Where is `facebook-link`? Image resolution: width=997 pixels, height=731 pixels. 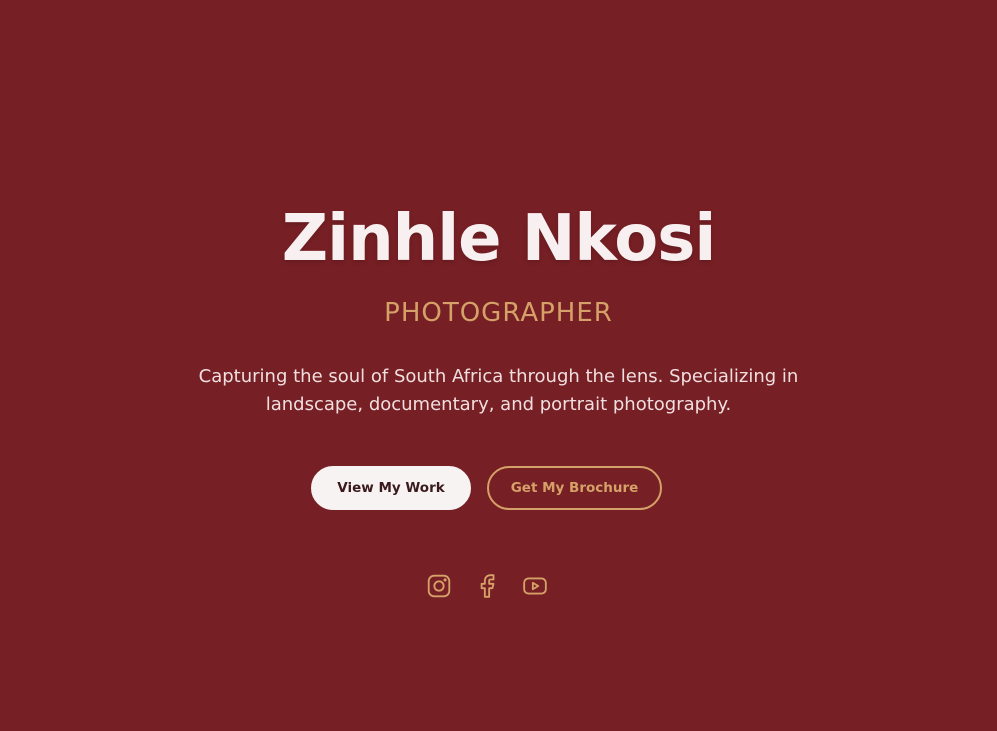
facebook-link is located at coordinates (487, 586).